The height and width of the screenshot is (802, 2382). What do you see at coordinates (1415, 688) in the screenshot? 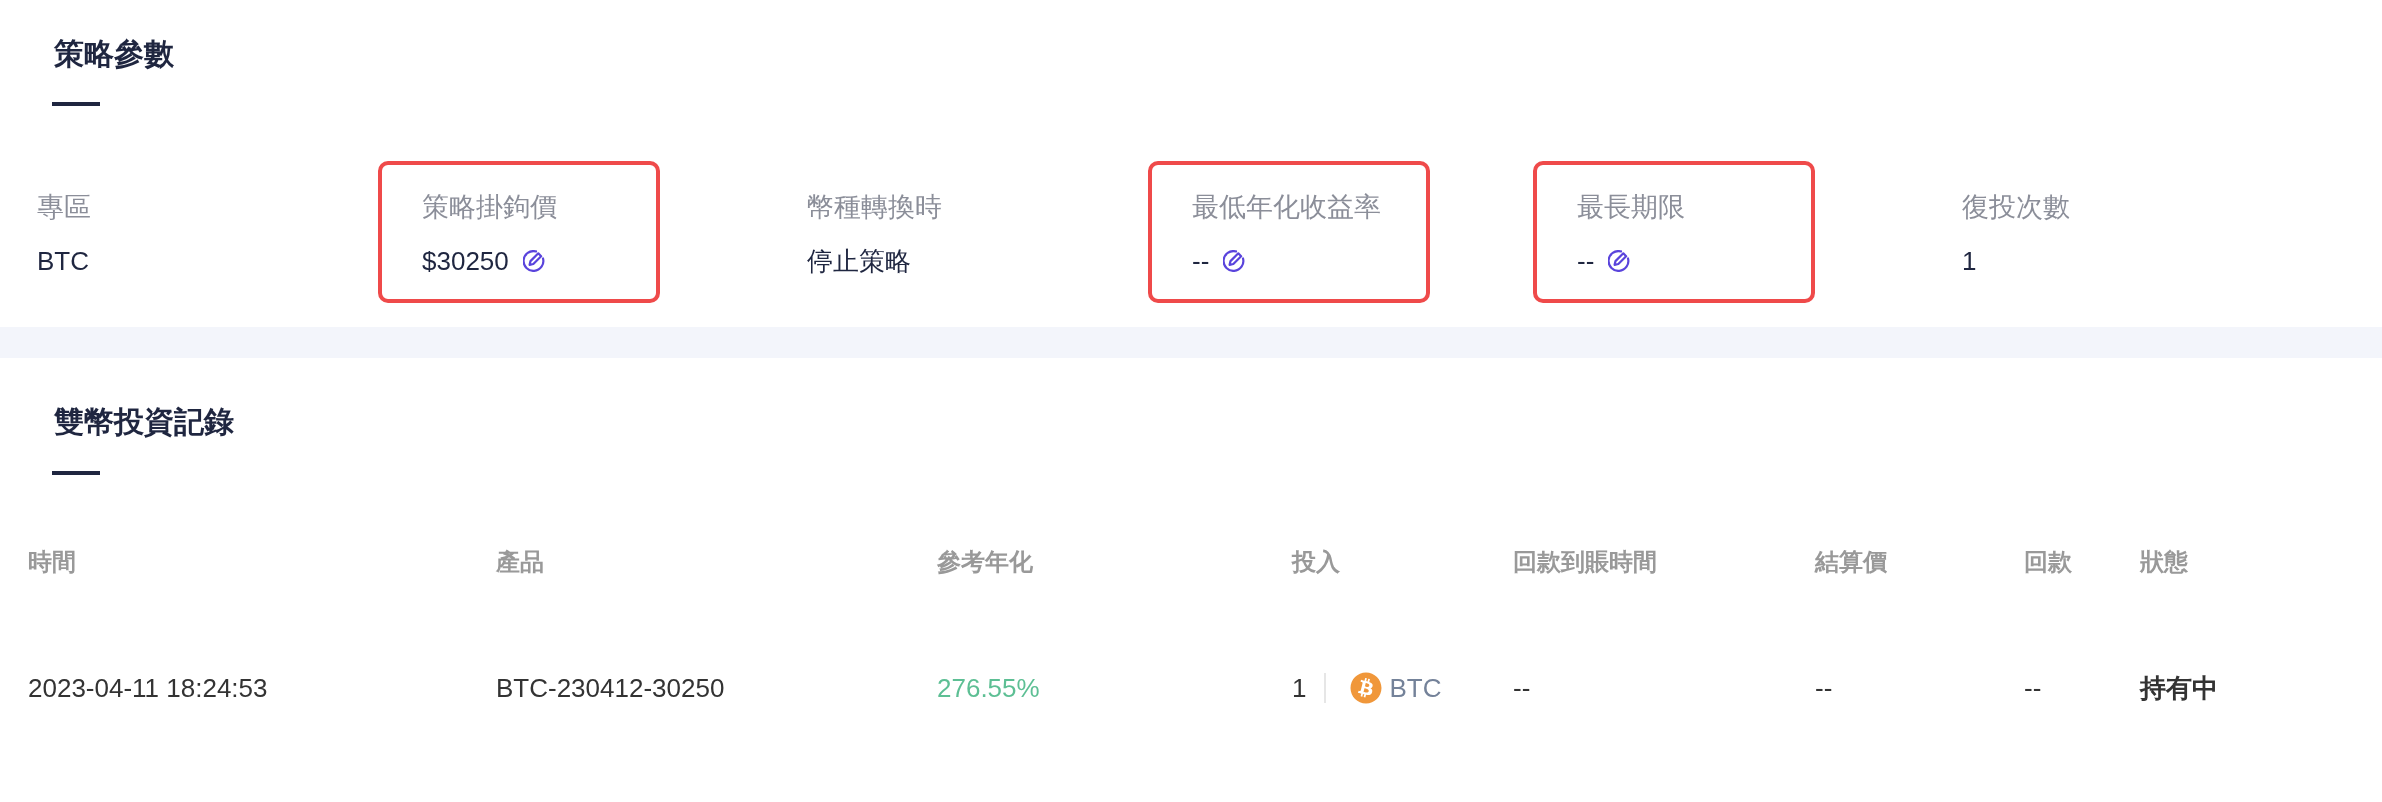
I see `currency-label: BTC` at bounding box center [1415, 688].